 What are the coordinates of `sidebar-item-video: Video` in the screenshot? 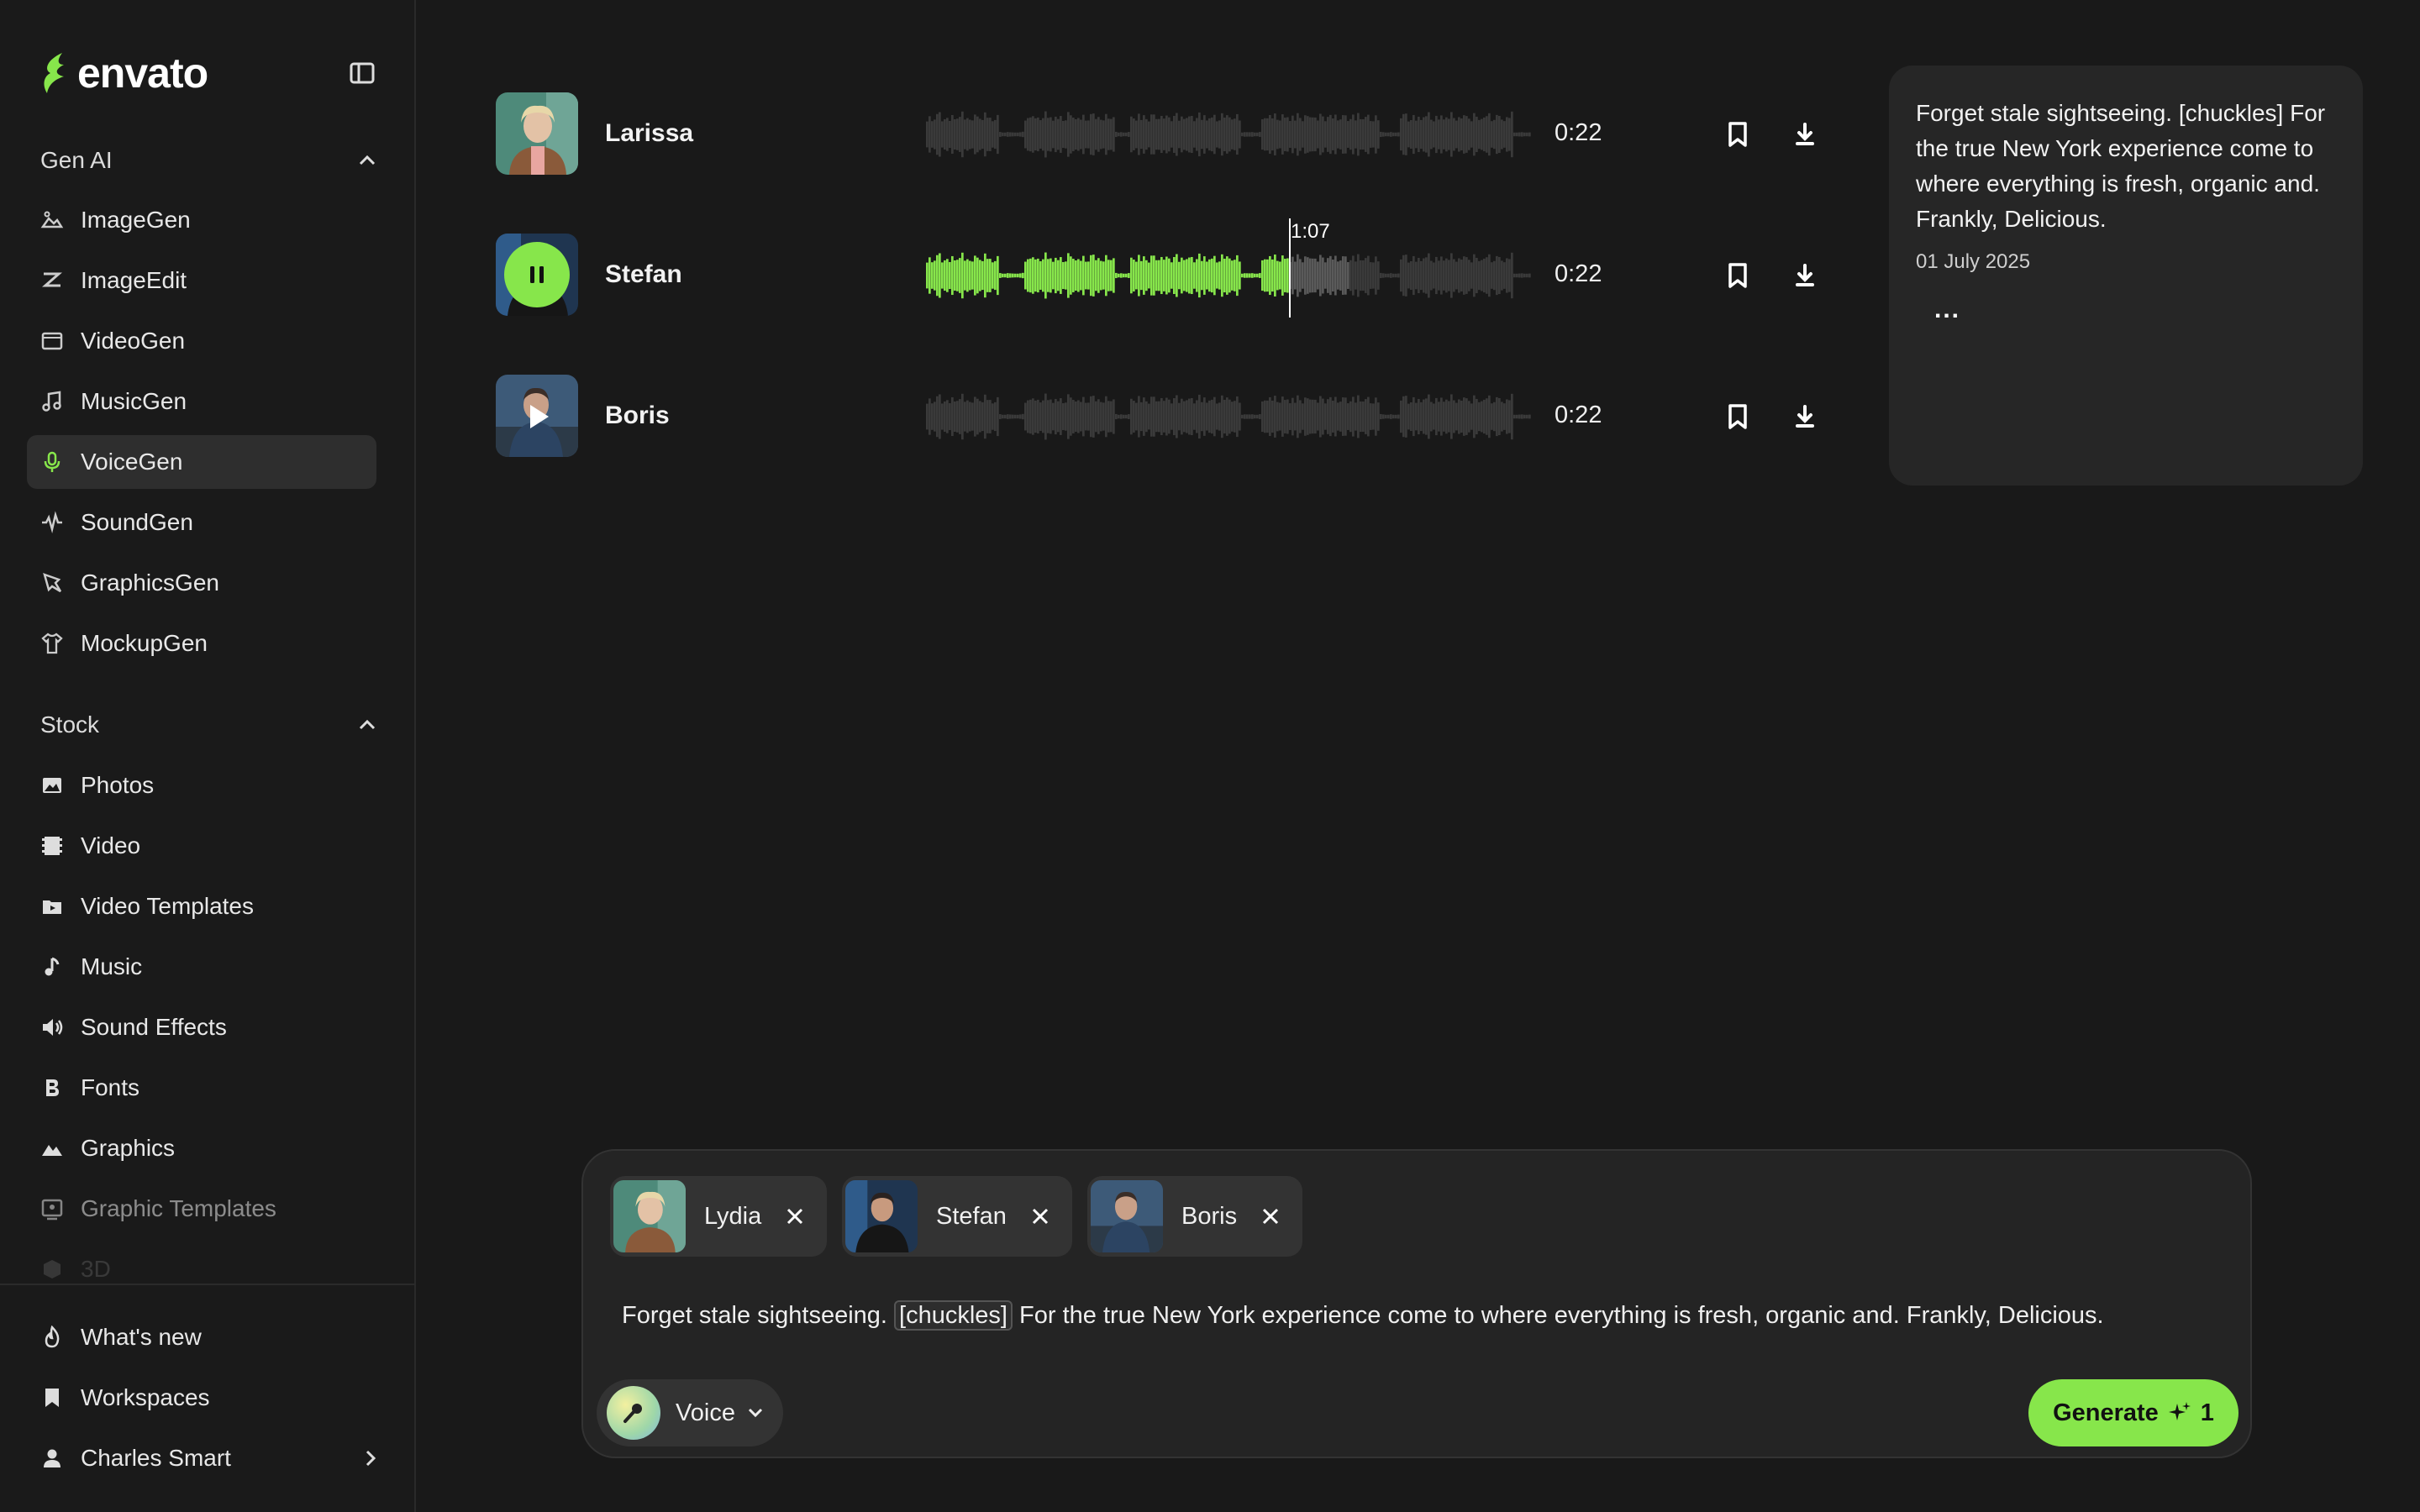 It's located at (202, 846).